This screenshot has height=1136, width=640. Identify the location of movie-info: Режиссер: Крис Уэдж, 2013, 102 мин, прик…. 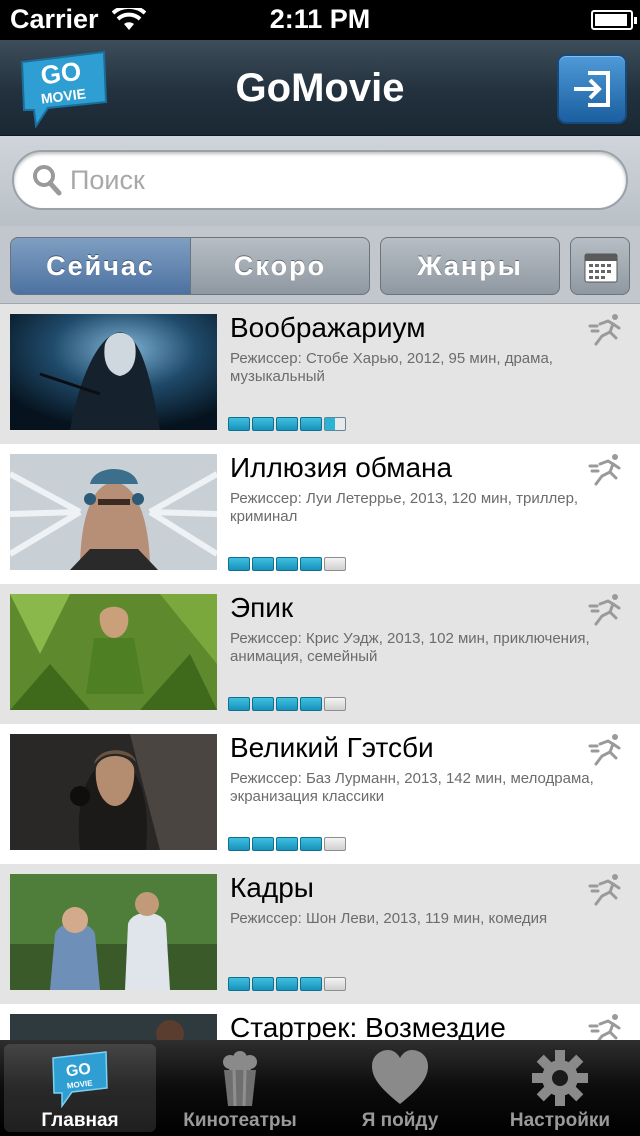
(410, 647).